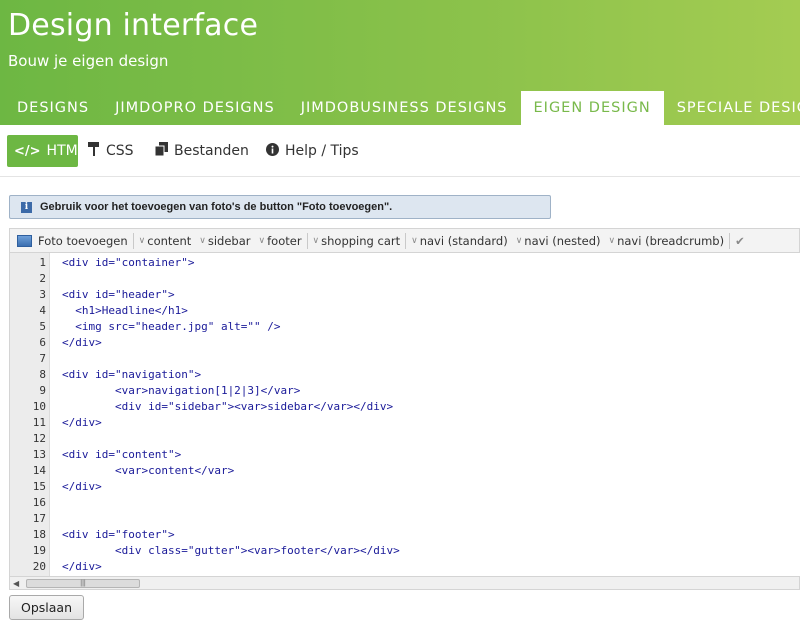  Describe the element at coordinates (400, 151) in the screenshot. I see `editor-subnav: </> HTML CSS Bestanden Help / Tips` at that location.